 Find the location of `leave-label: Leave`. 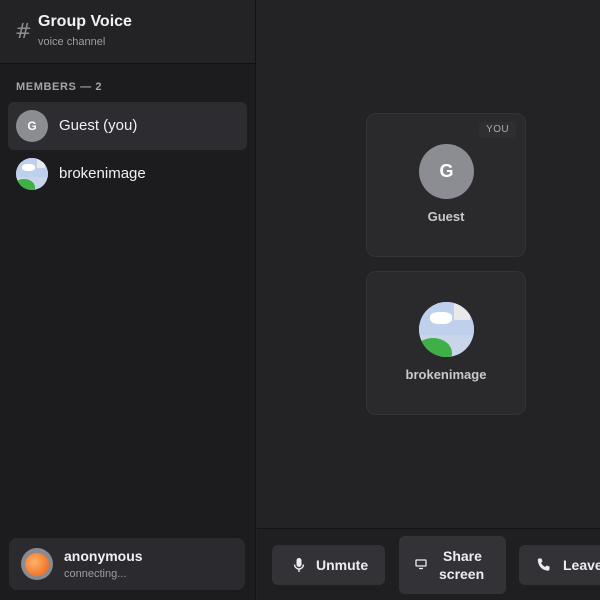

leave-label: Leave is located at coordinates (581, 565).